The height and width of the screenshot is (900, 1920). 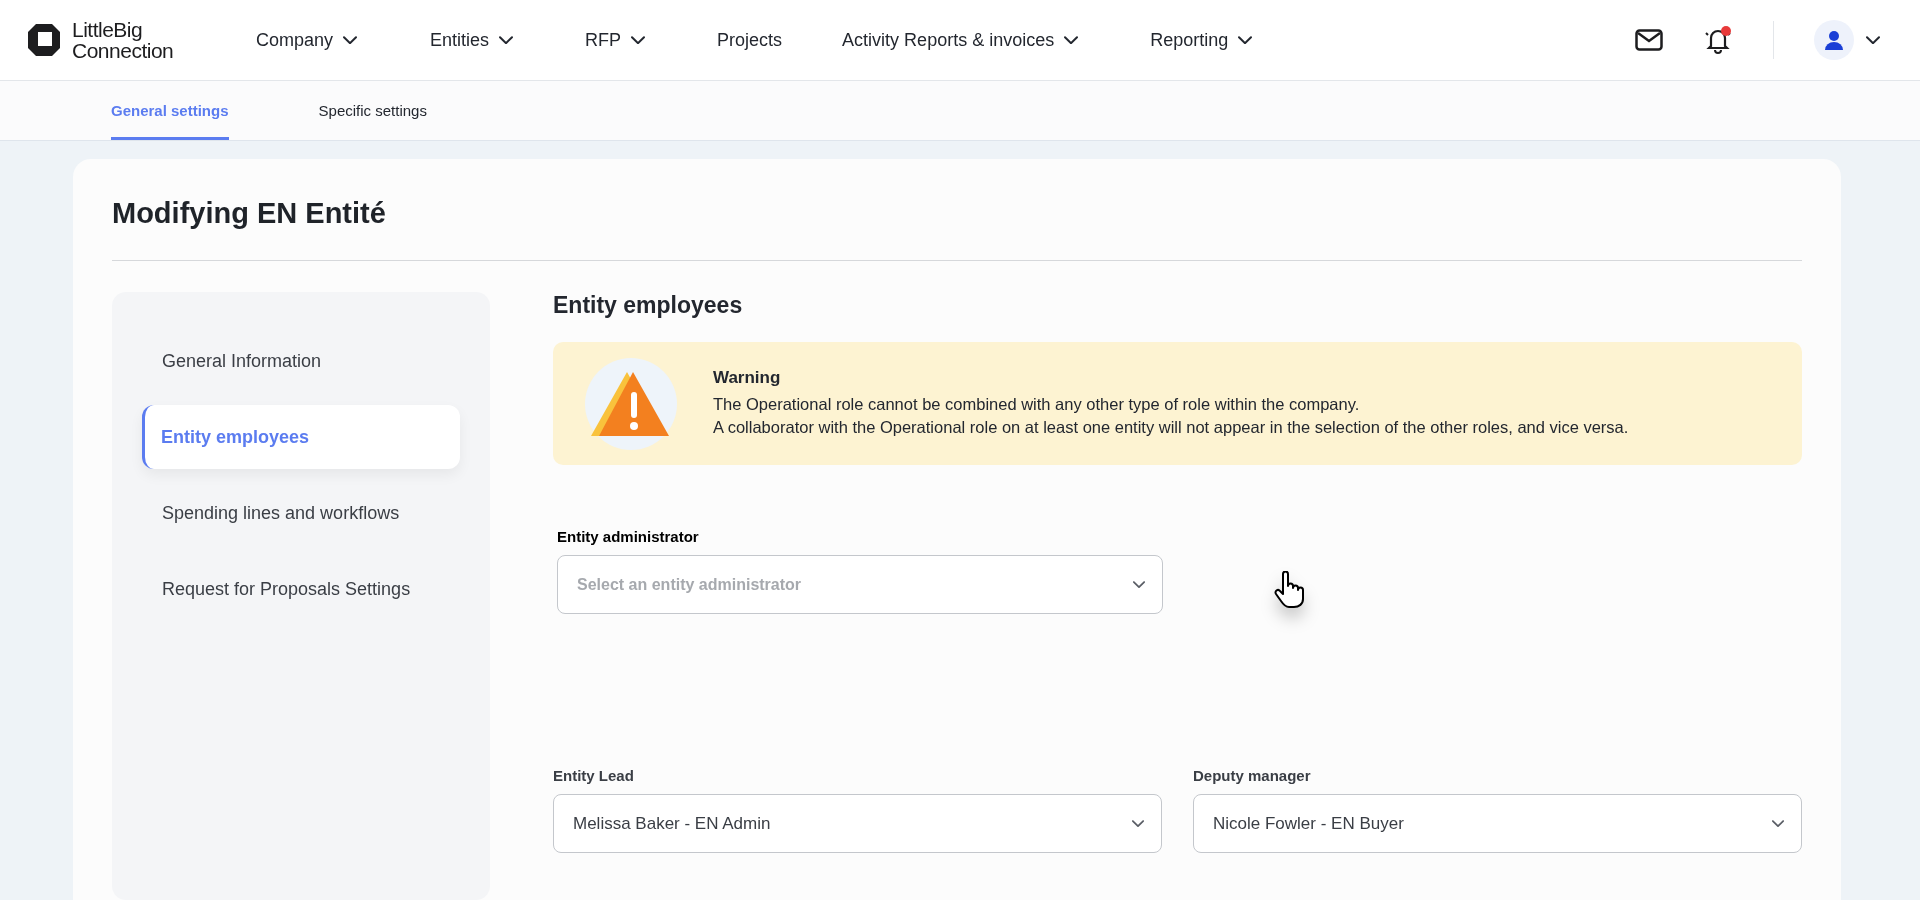 What do you see at coordinates (1252, 775) in the screenshot?
I see `field-label: Deputy manager` at bounding box center [1252, 775].